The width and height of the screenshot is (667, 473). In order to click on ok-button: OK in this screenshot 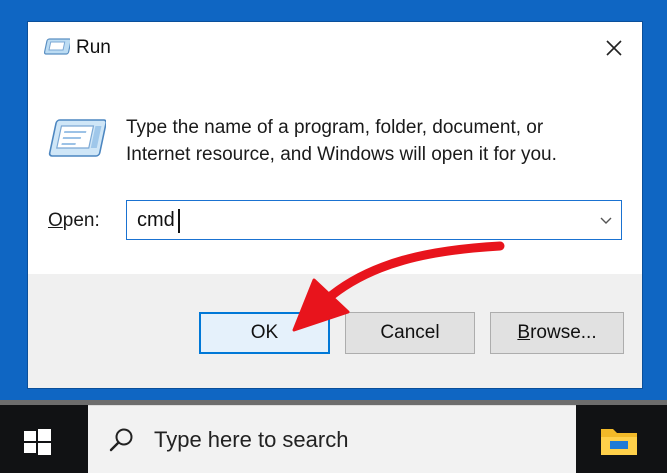, I will do `click(264, 333)`.